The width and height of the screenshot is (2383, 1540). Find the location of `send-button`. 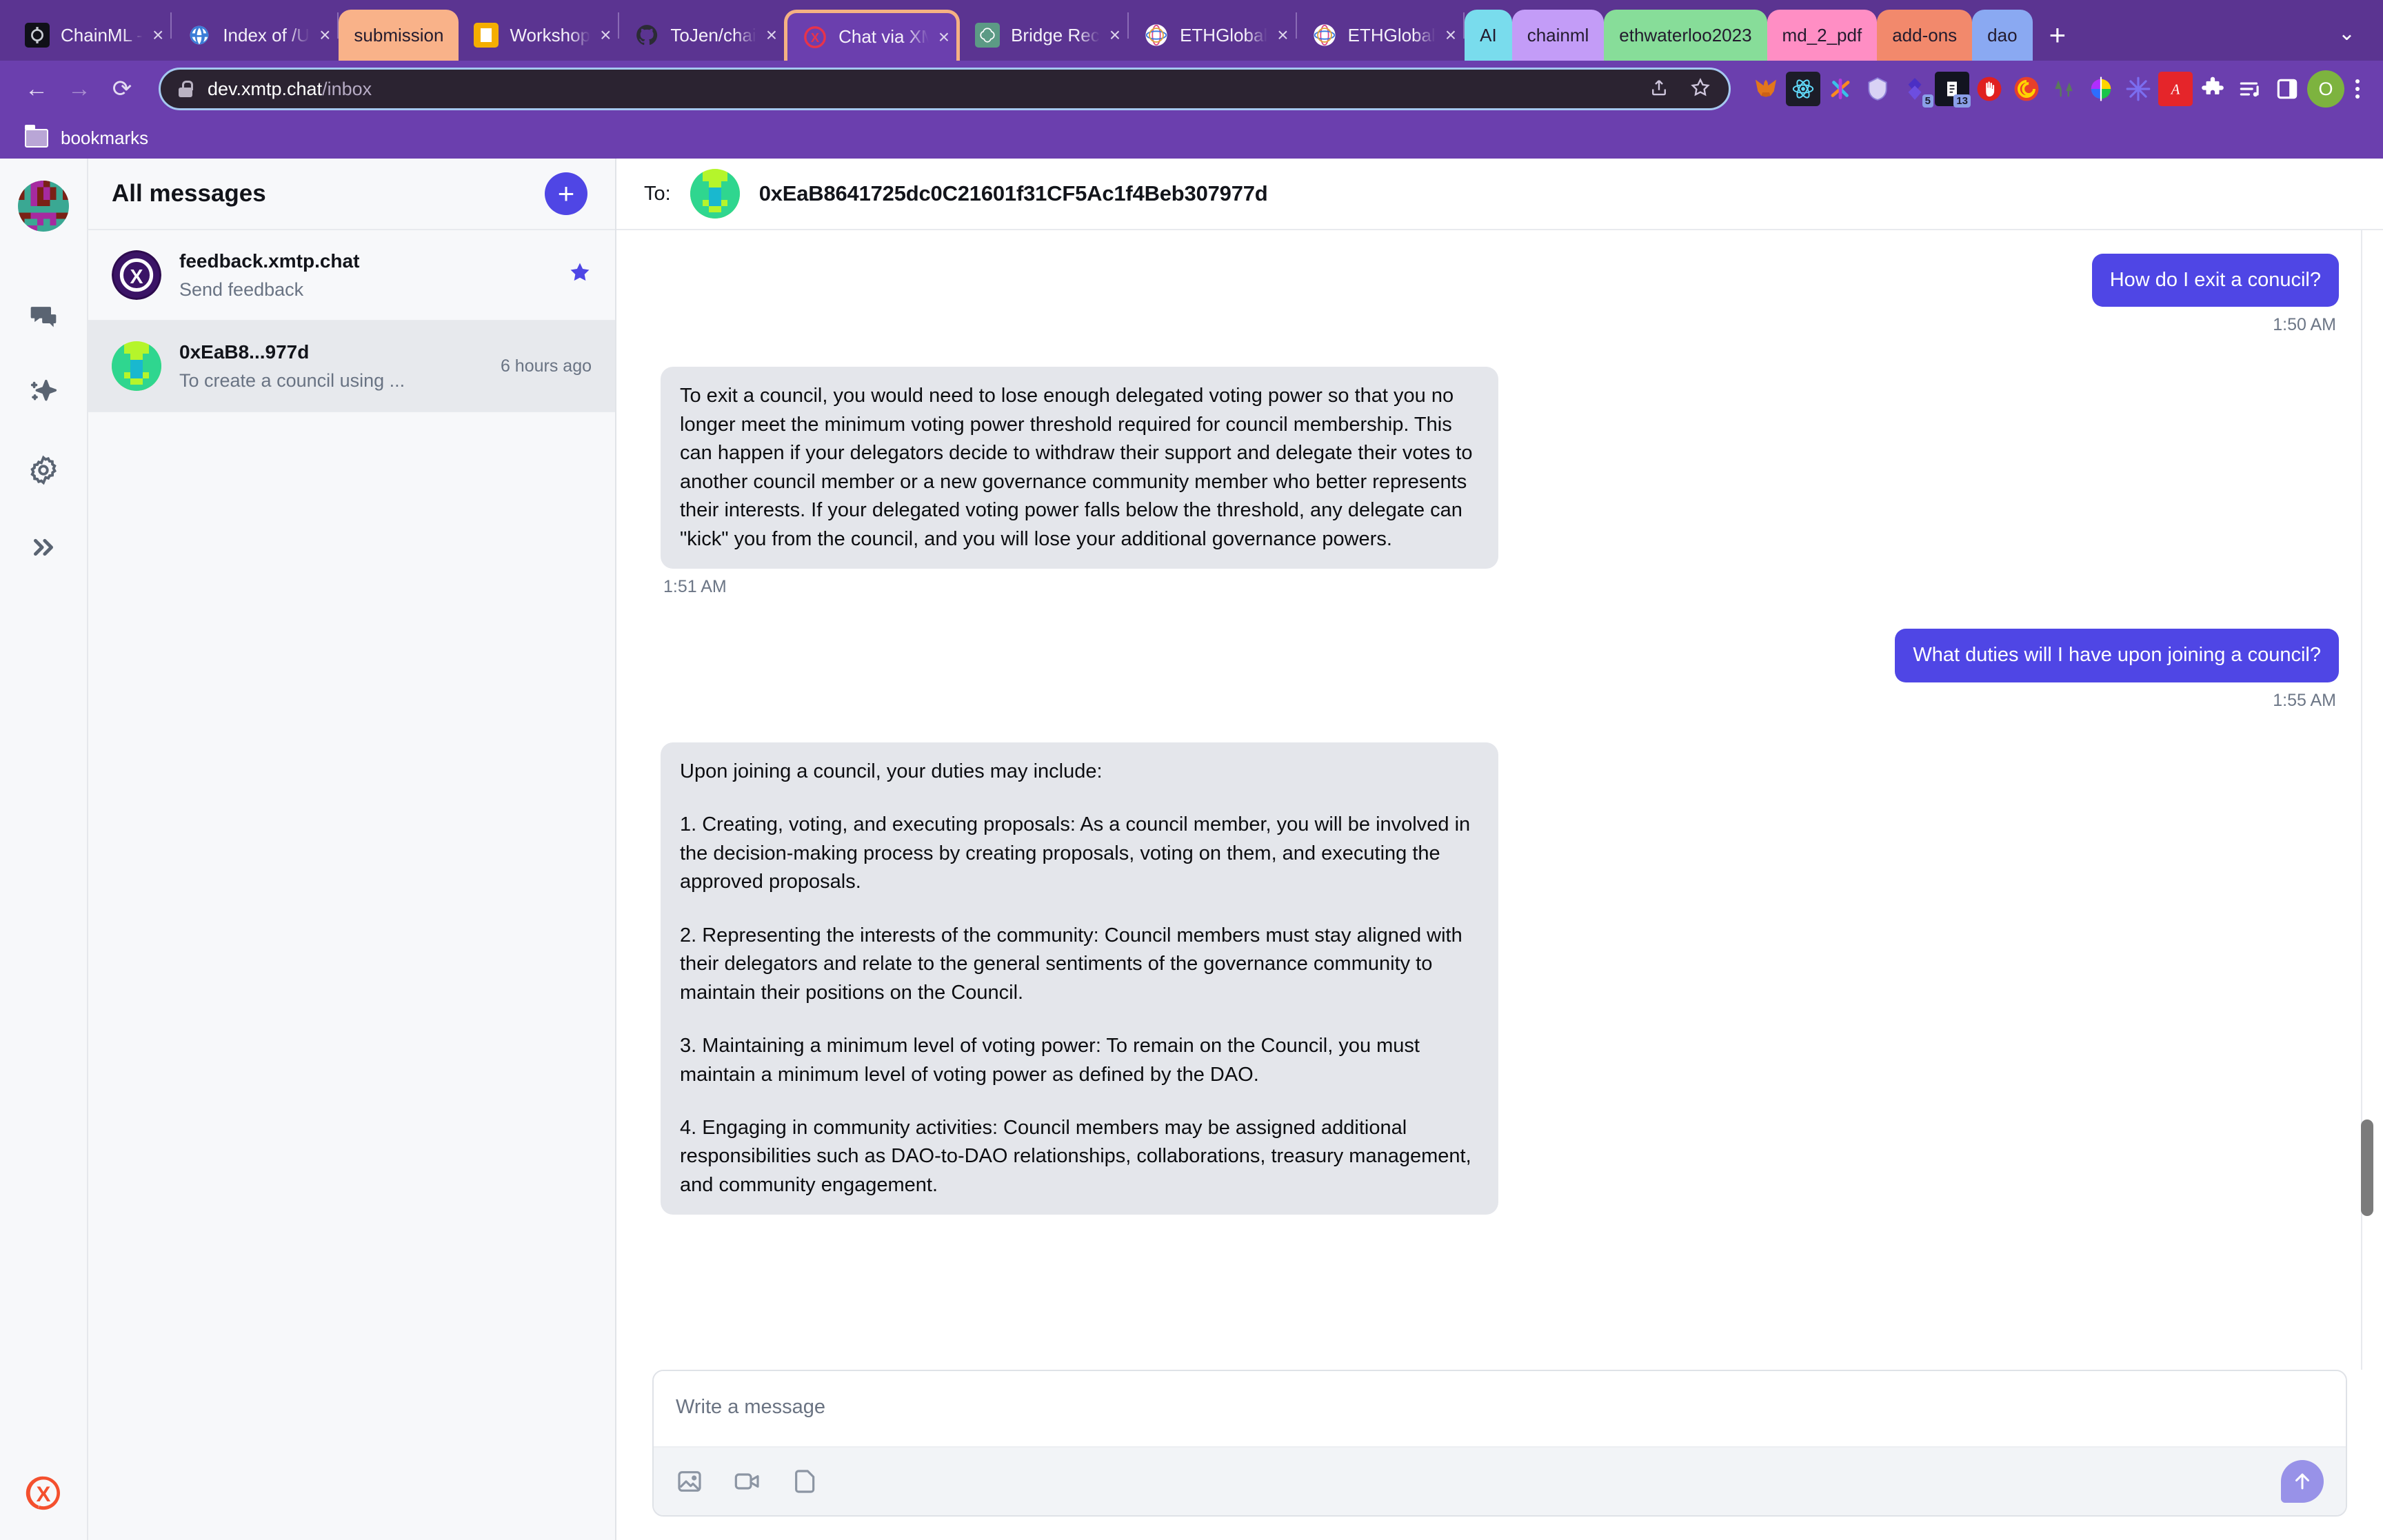

send-button is located at coordinates (2302, 1482).